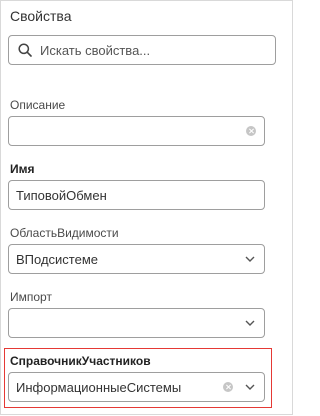 This screenshot has width=320, height=416. What do you see at coordinates (64, 233) in the screenshot?
I see `visibility-scope-label: ОбластьВидимости` at bounding box center [64, 233].